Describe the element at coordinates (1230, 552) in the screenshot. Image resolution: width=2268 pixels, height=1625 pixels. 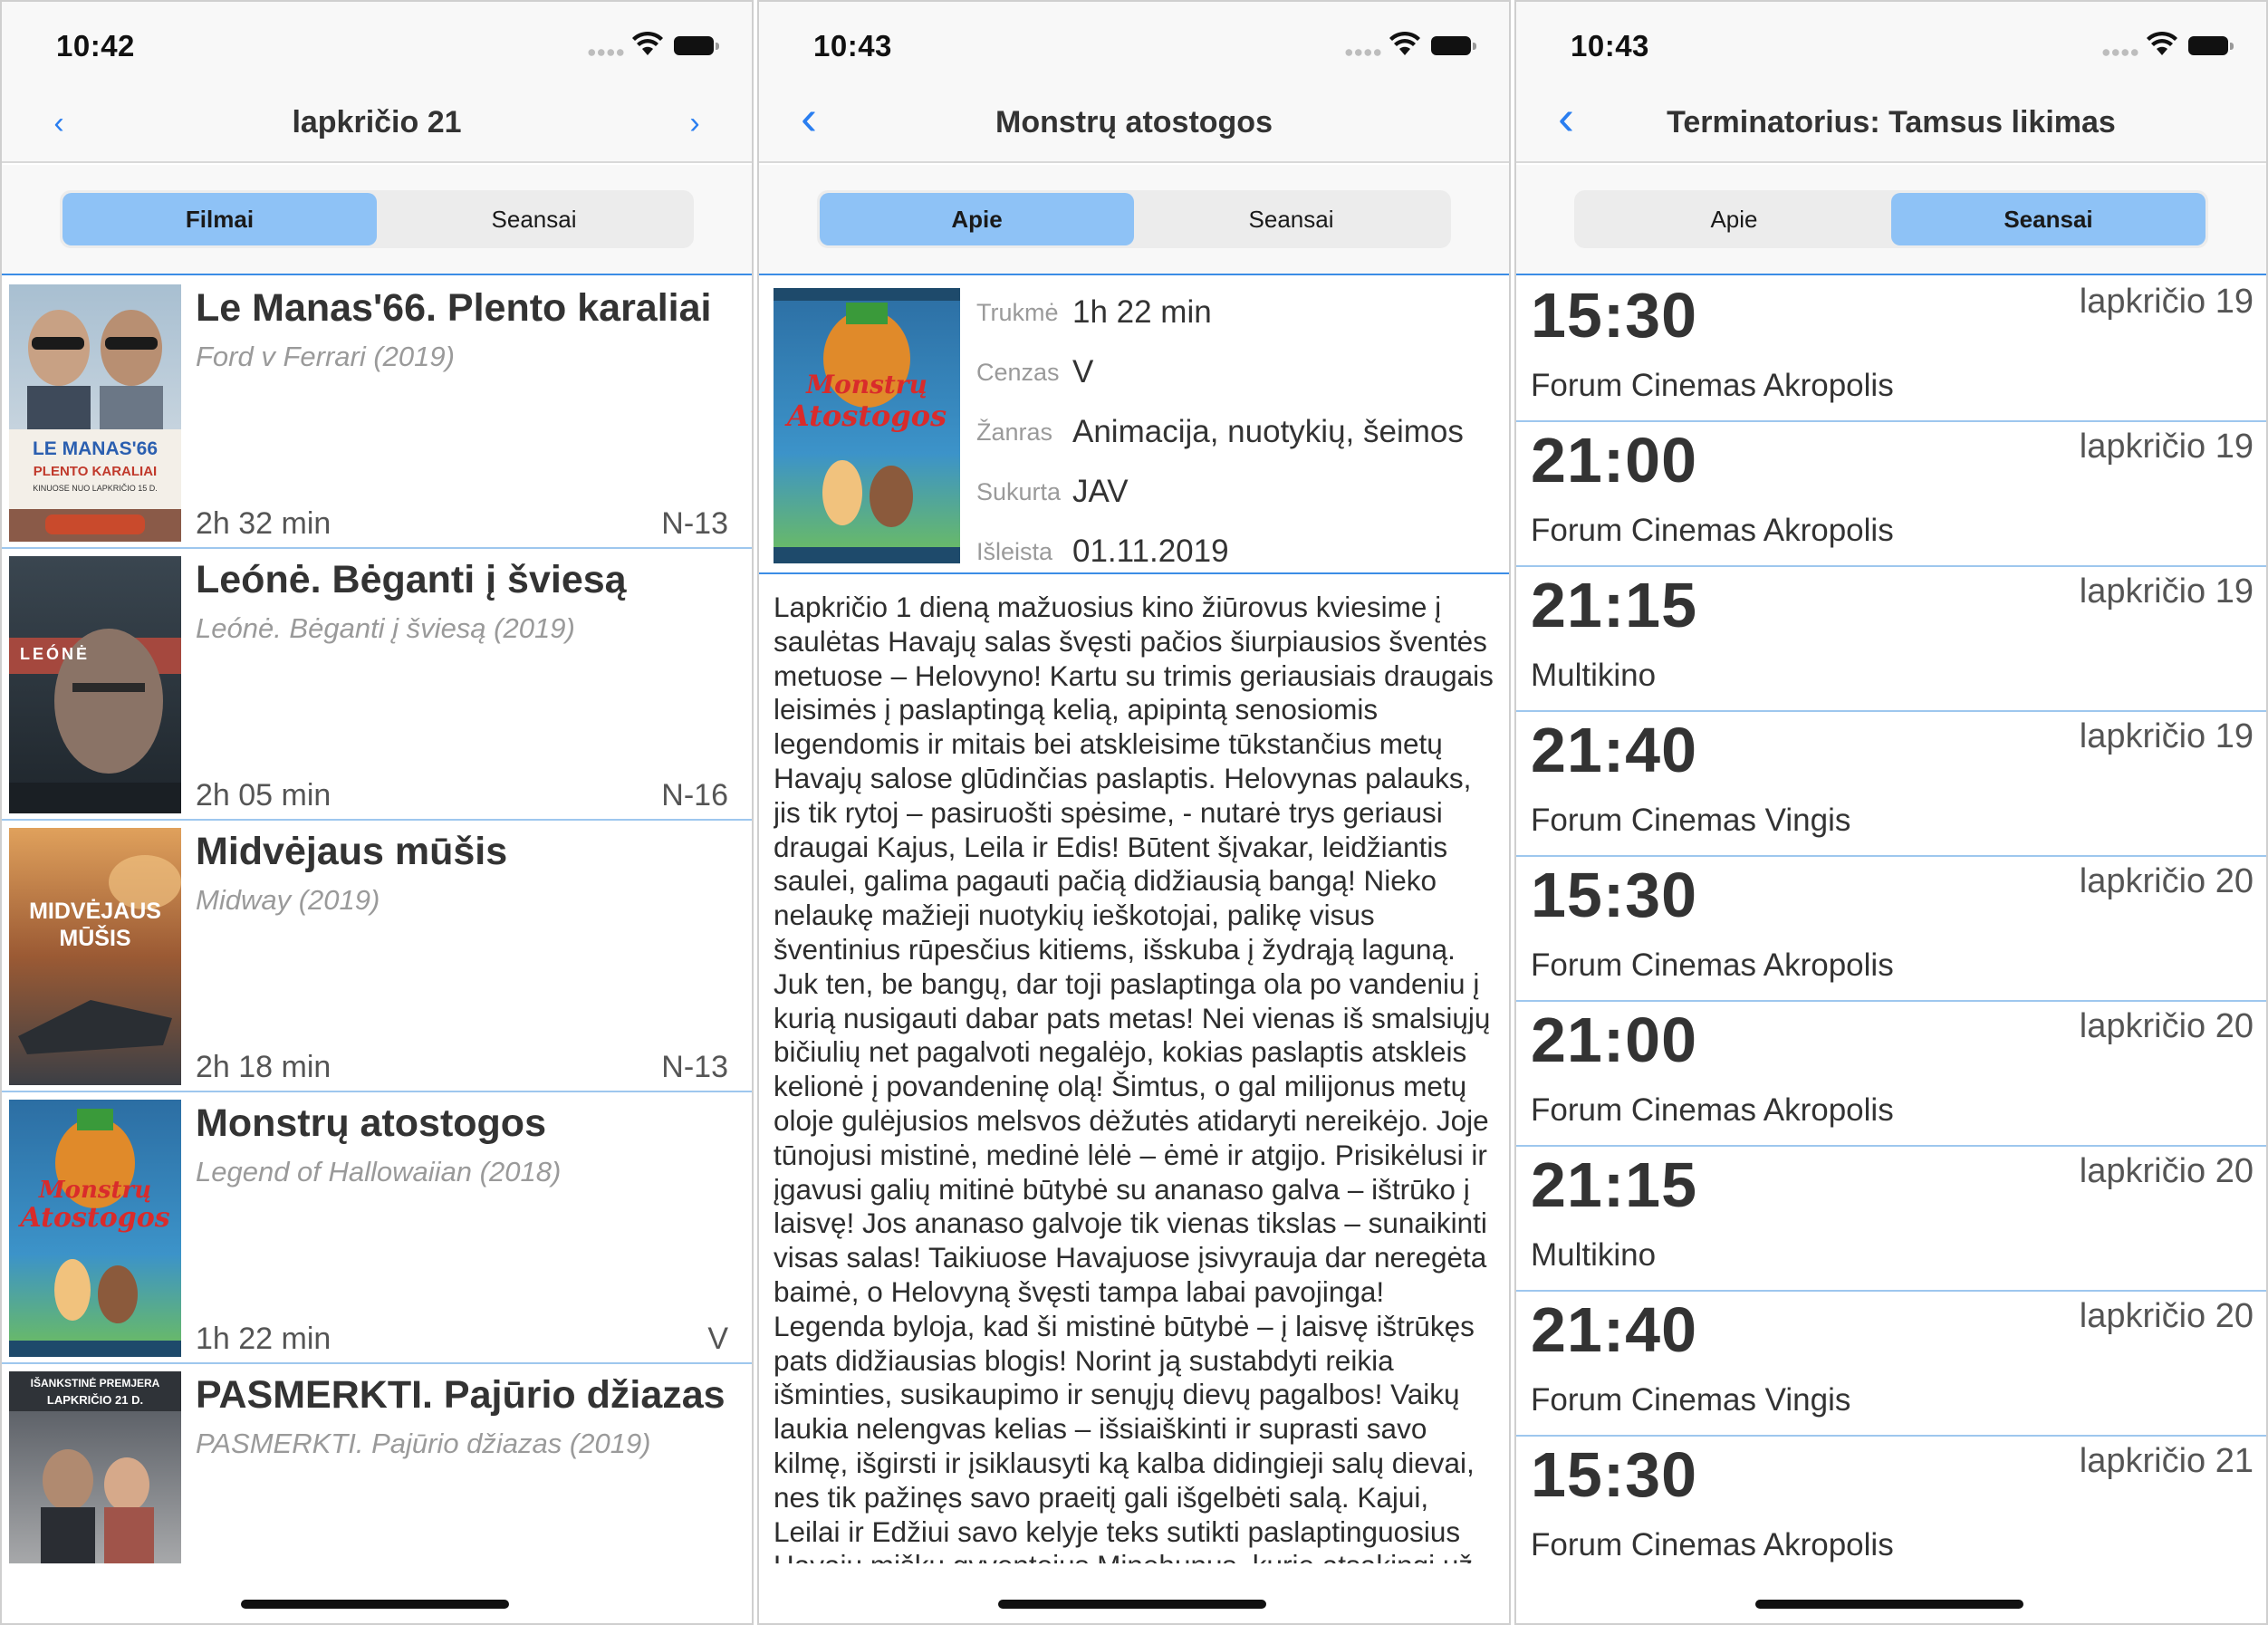
I see `info-row-release: Išleista 01.11.2019` at that location.